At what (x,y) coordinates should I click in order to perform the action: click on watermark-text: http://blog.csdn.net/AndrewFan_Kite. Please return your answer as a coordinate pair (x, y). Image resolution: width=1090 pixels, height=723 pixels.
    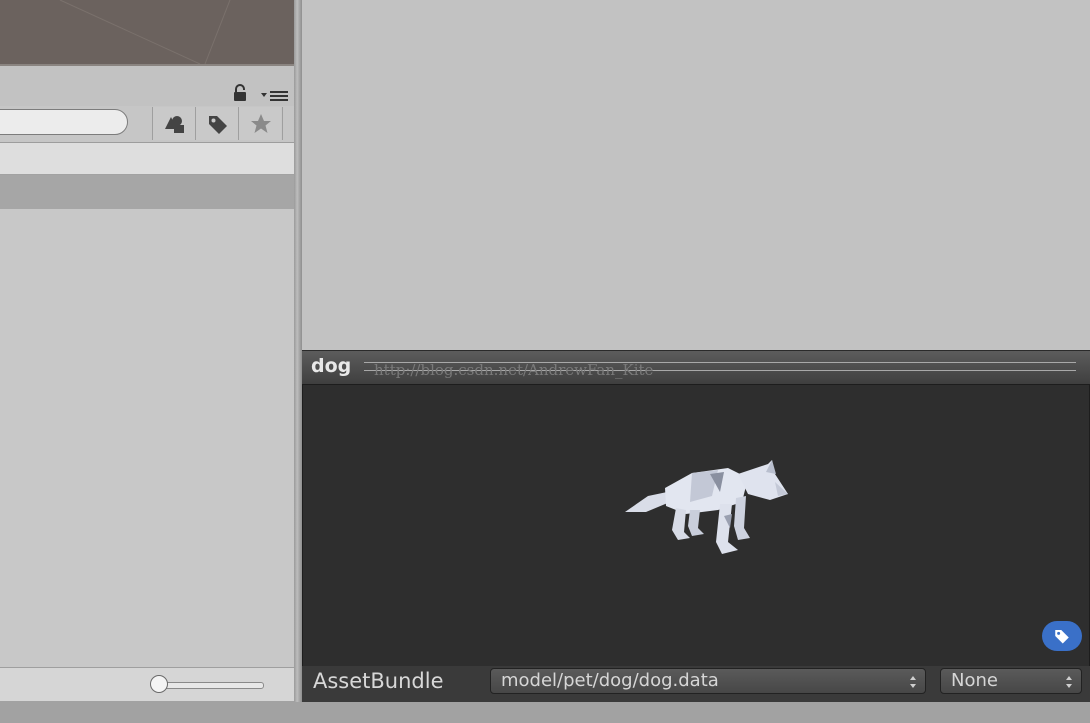
    Looking at the image, I should click on (514, 370).